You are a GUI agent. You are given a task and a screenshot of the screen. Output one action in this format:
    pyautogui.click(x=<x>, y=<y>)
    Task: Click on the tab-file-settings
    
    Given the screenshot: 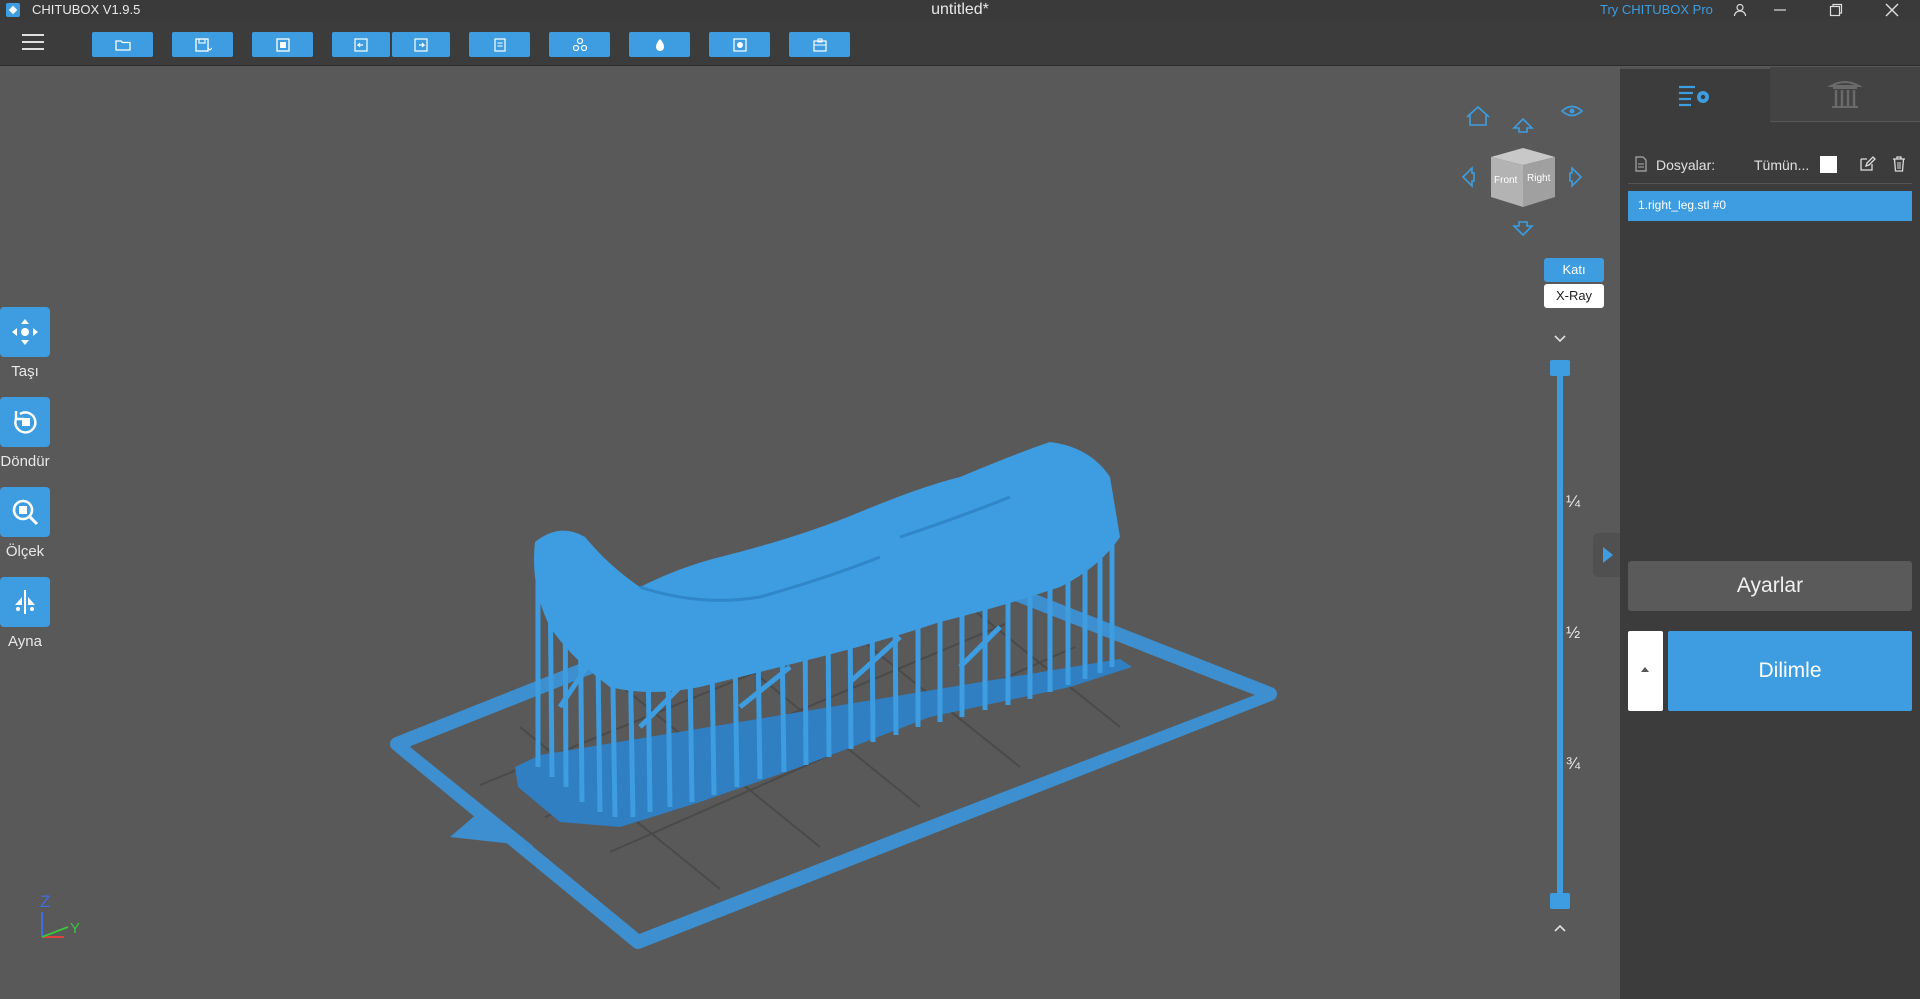 What is the action you would take?
    pyautogui.click(x=1695, y=94)
    